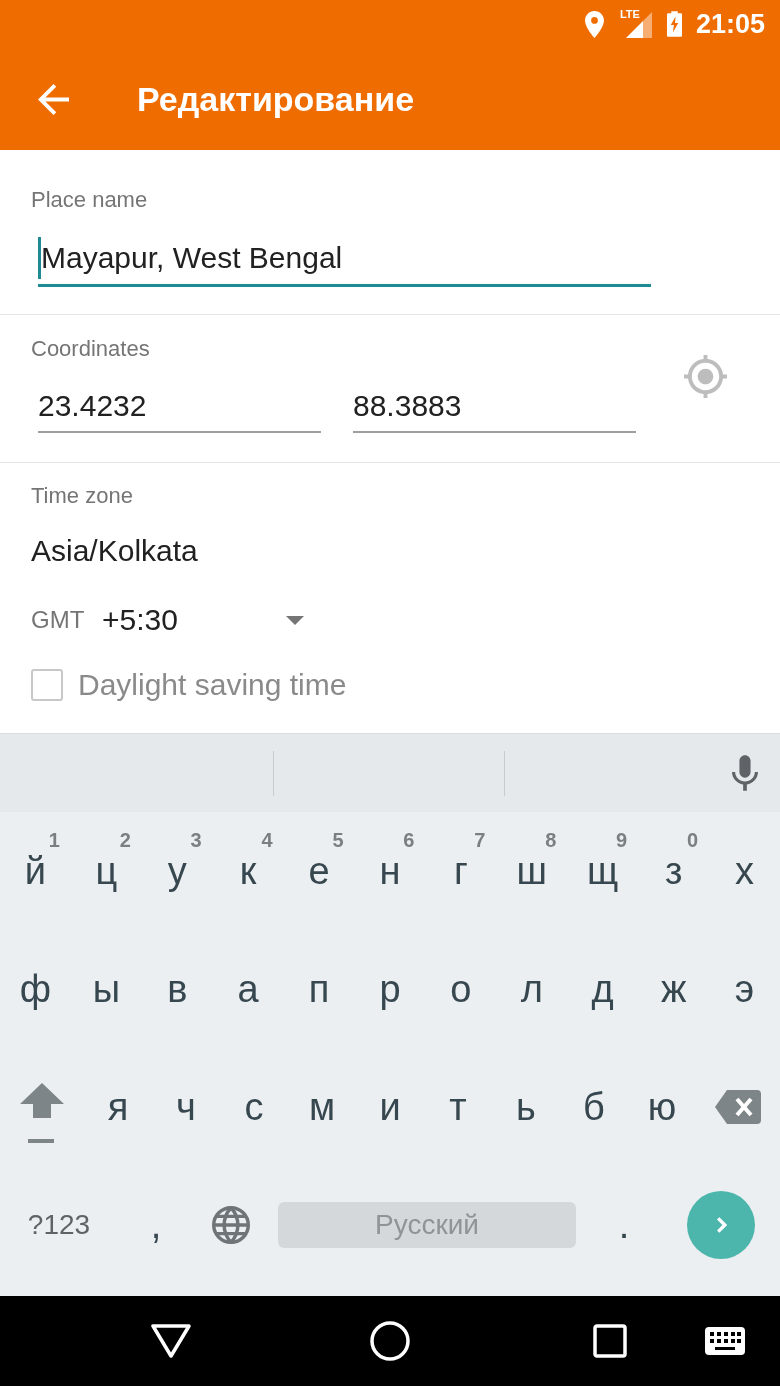 Image resolution: width=780 pixels, height=1386 pixels. Describe the element at coordinates (248, 989) in the screenshot. I see `keyboard-key: а` at that location.